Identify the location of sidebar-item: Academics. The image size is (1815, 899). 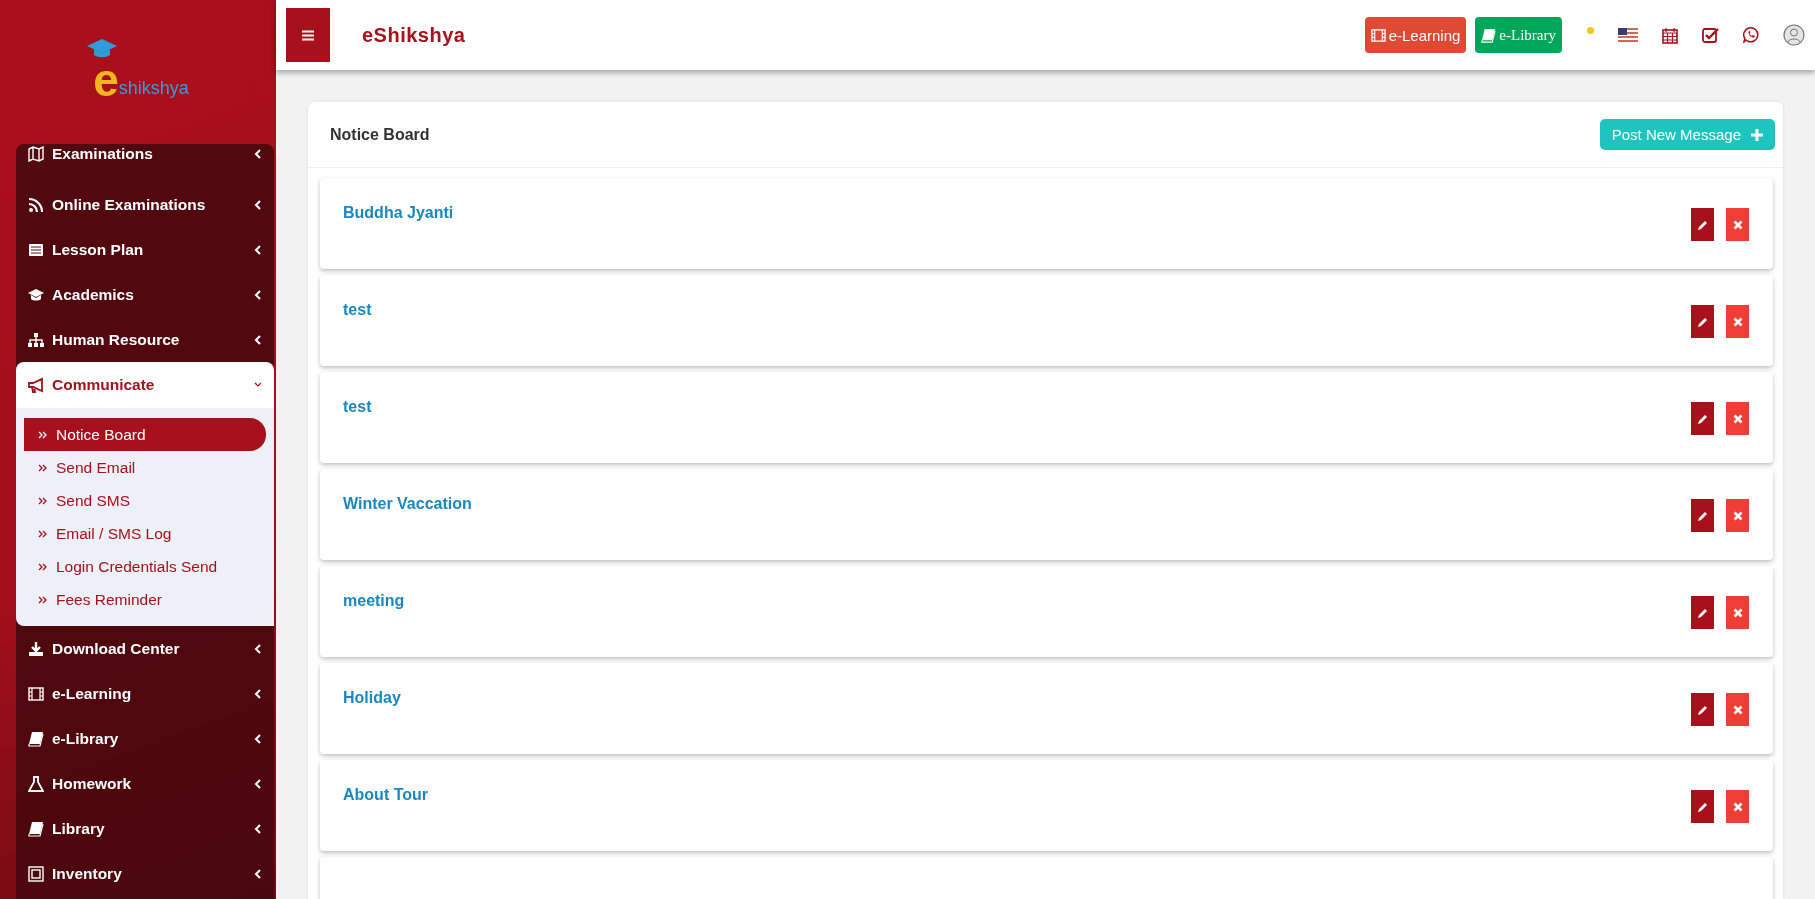
(145, 294).